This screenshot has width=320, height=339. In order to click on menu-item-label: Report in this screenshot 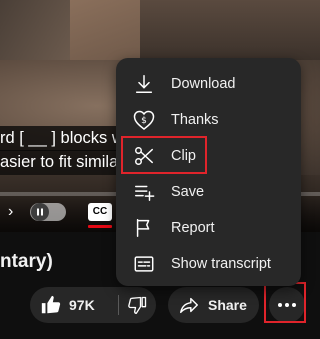, I will do `click(193, 228)`.